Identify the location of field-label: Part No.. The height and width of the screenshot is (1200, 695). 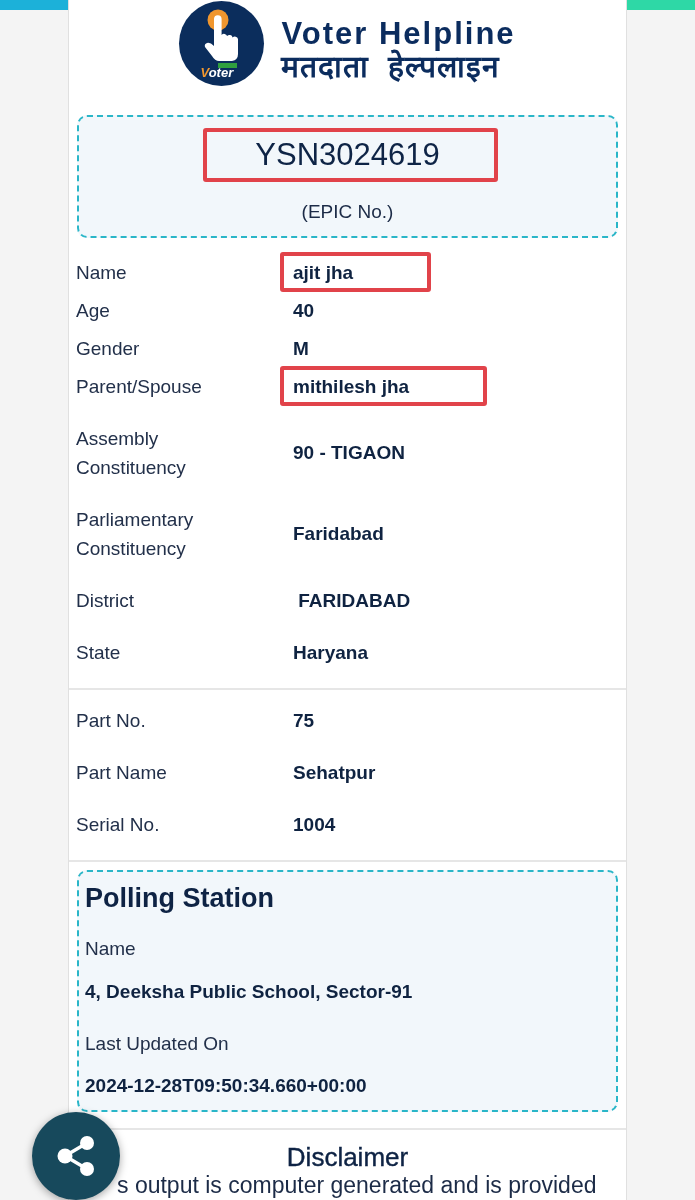
(111, 720).